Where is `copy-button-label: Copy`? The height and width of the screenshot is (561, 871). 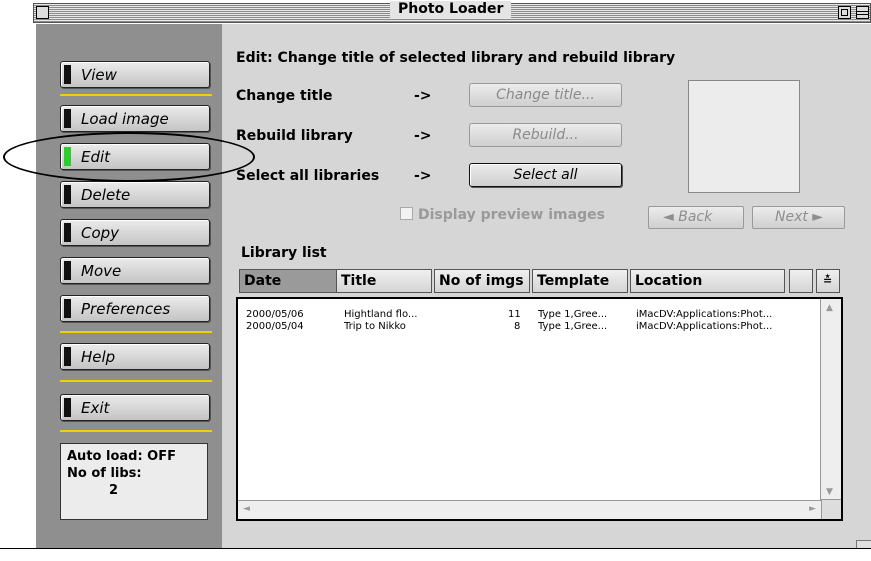 copy-button-label: Copy is located at coordinates (100, 233).